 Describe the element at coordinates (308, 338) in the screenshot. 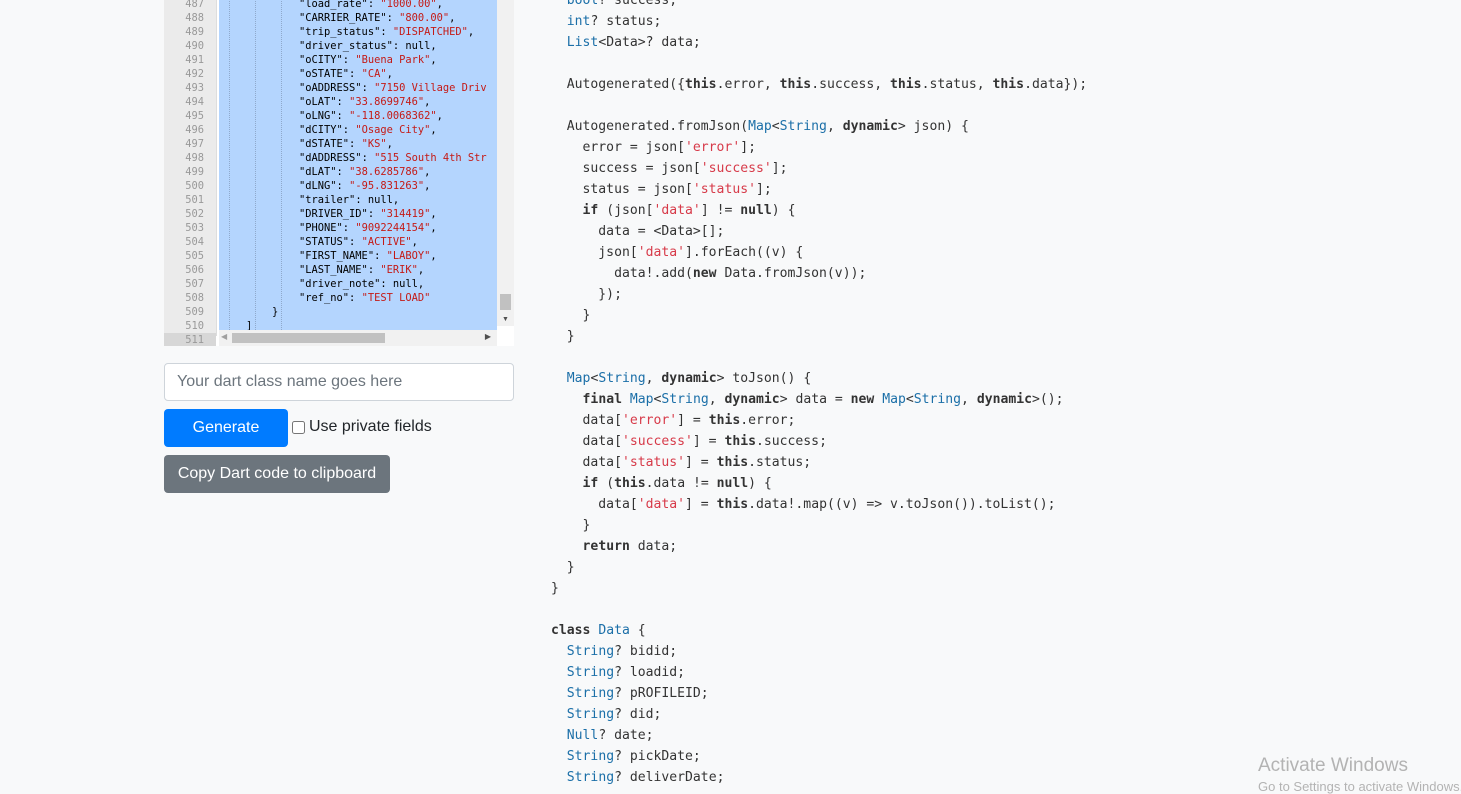

I see `horizontal-scroll-thumb` at that location.